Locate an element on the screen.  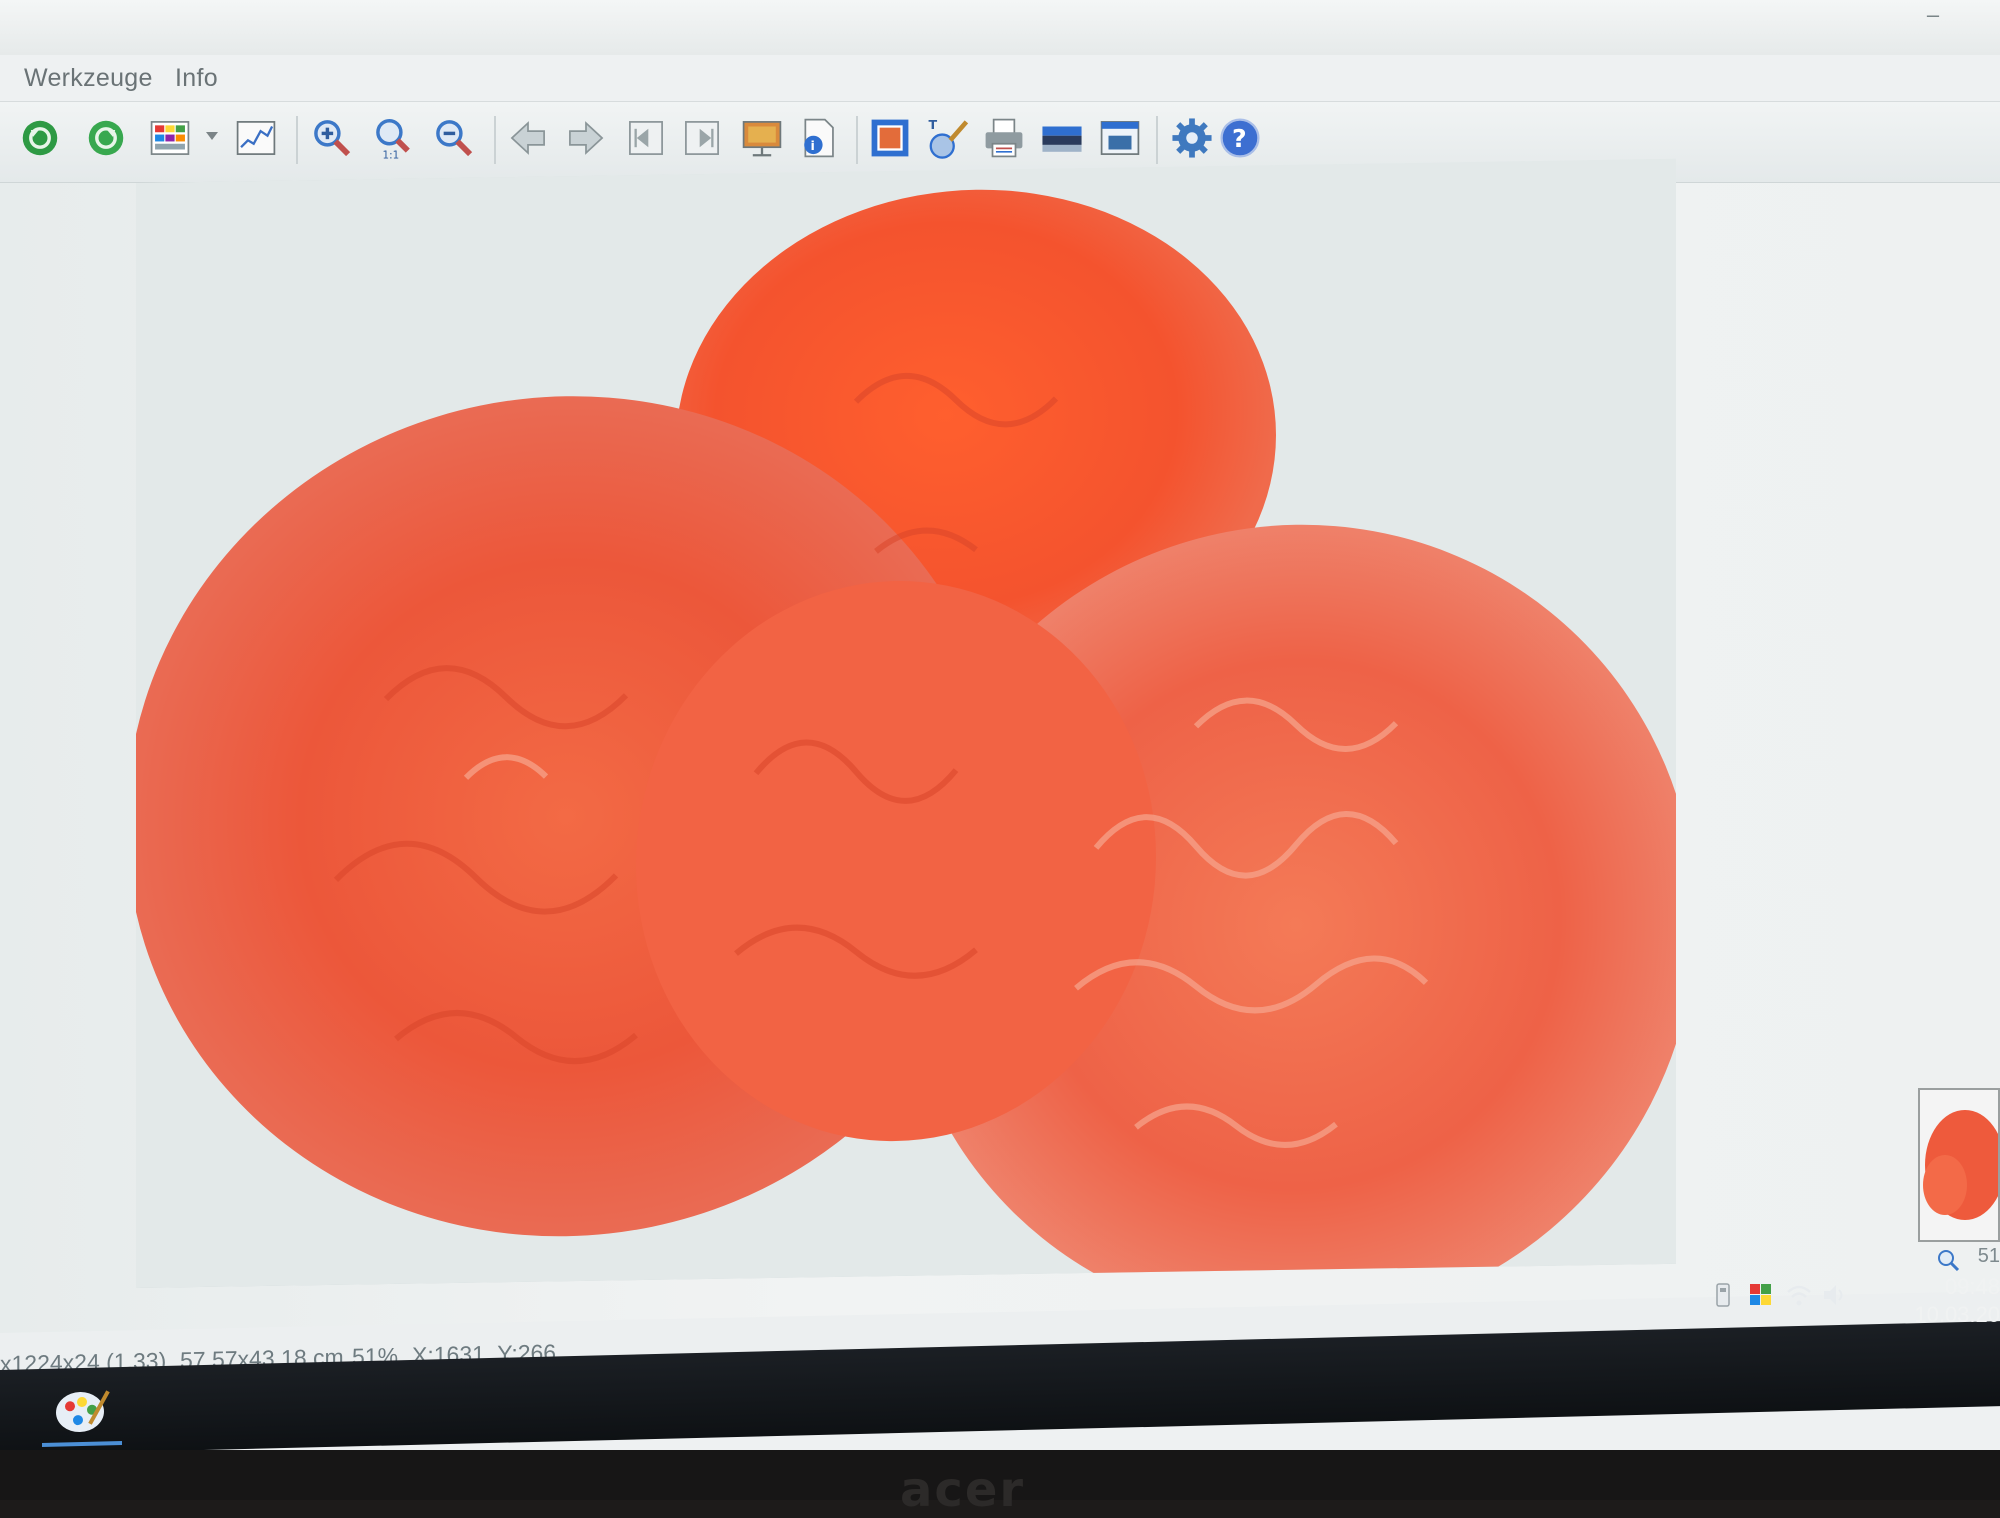
help-icon: ? is located at coordinates (1240, 138).